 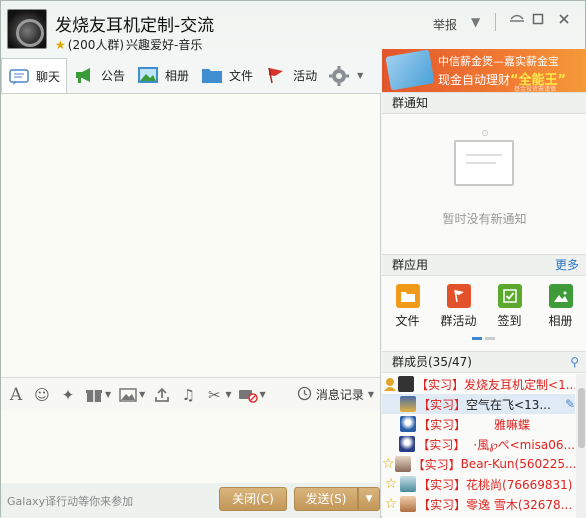 What do you see at coordinates (99, 75) in the screenshot?
I see `tab-announcement: 公告` at bounding box center [99, 75].